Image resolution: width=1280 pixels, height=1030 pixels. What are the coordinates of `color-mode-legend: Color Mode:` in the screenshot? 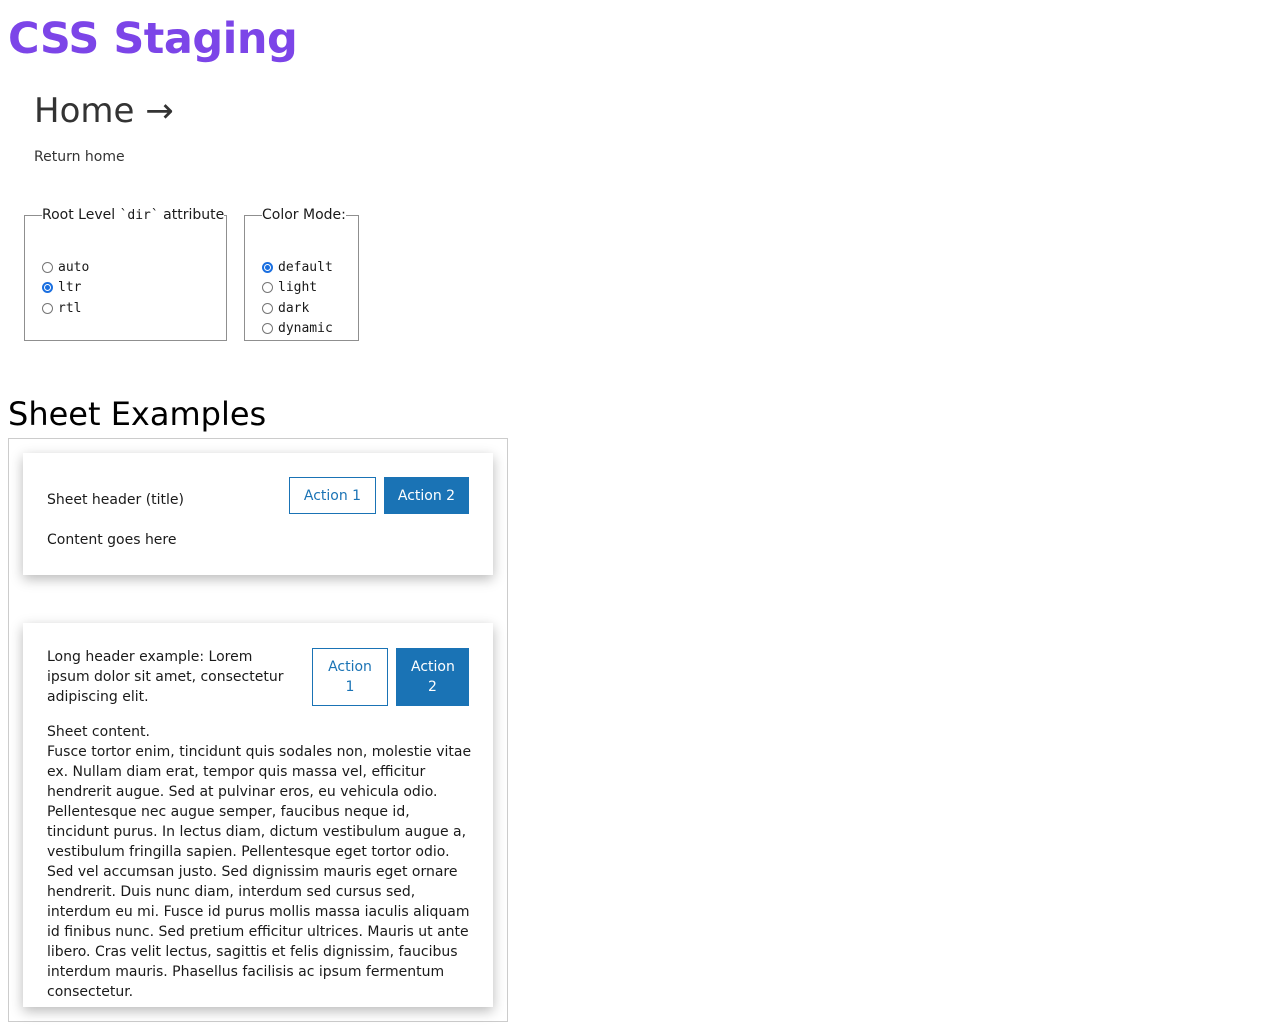 It's located at (304, 215).